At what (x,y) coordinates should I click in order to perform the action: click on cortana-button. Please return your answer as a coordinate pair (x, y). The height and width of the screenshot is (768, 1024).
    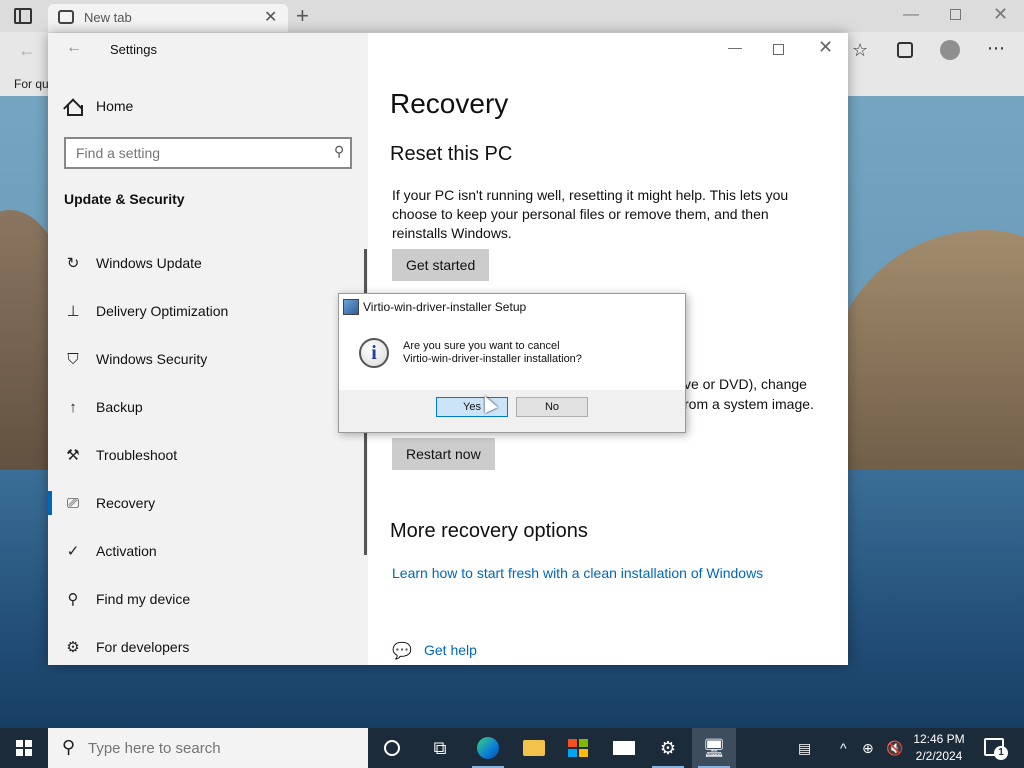
    Looking at the image, I should click on (392, 748).